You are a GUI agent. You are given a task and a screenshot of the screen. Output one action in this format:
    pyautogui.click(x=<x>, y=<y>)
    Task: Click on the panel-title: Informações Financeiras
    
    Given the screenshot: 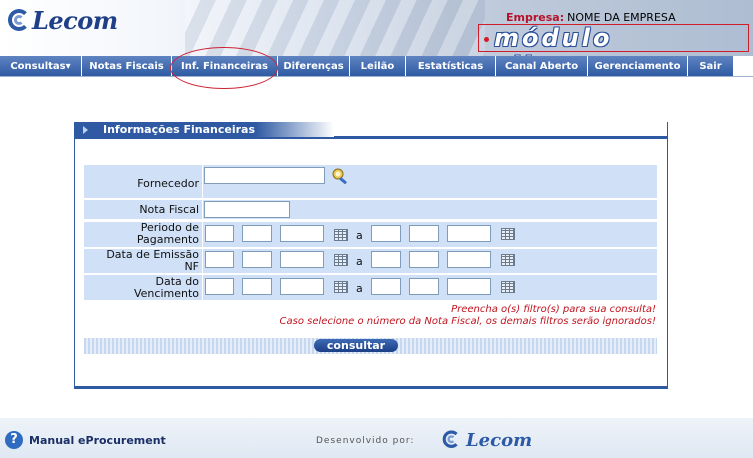 What is the action you would take?
    pyautogui.click(x=204, y=129)
    